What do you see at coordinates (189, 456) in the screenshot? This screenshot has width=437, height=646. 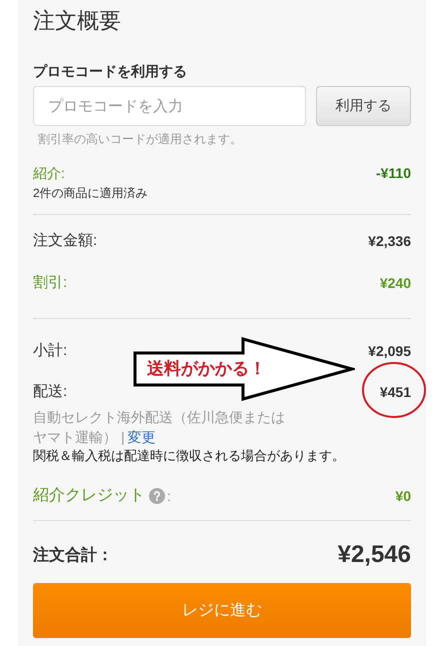 I see `customs-notice: 関税＆輸入税は配達時に徴収される場合があります。` at bounding box center [189, 456].